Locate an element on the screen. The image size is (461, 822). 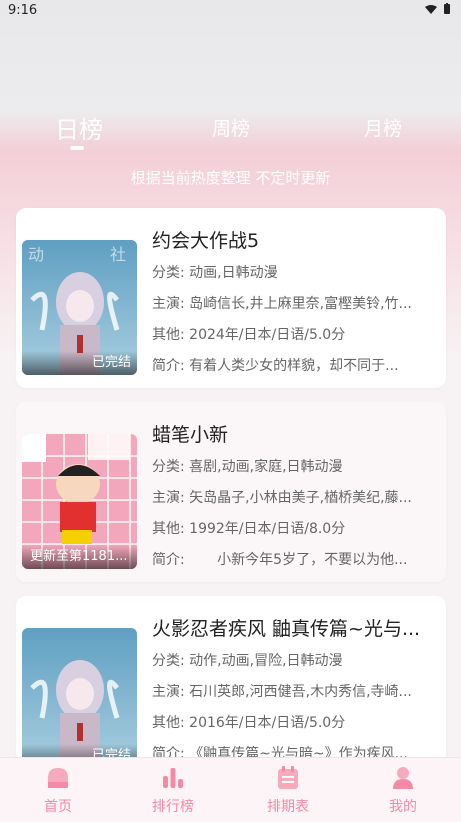
item-category: 分类: 喜剧,动画,家庭,日韩动漫 is located at coordinates (295, 466).